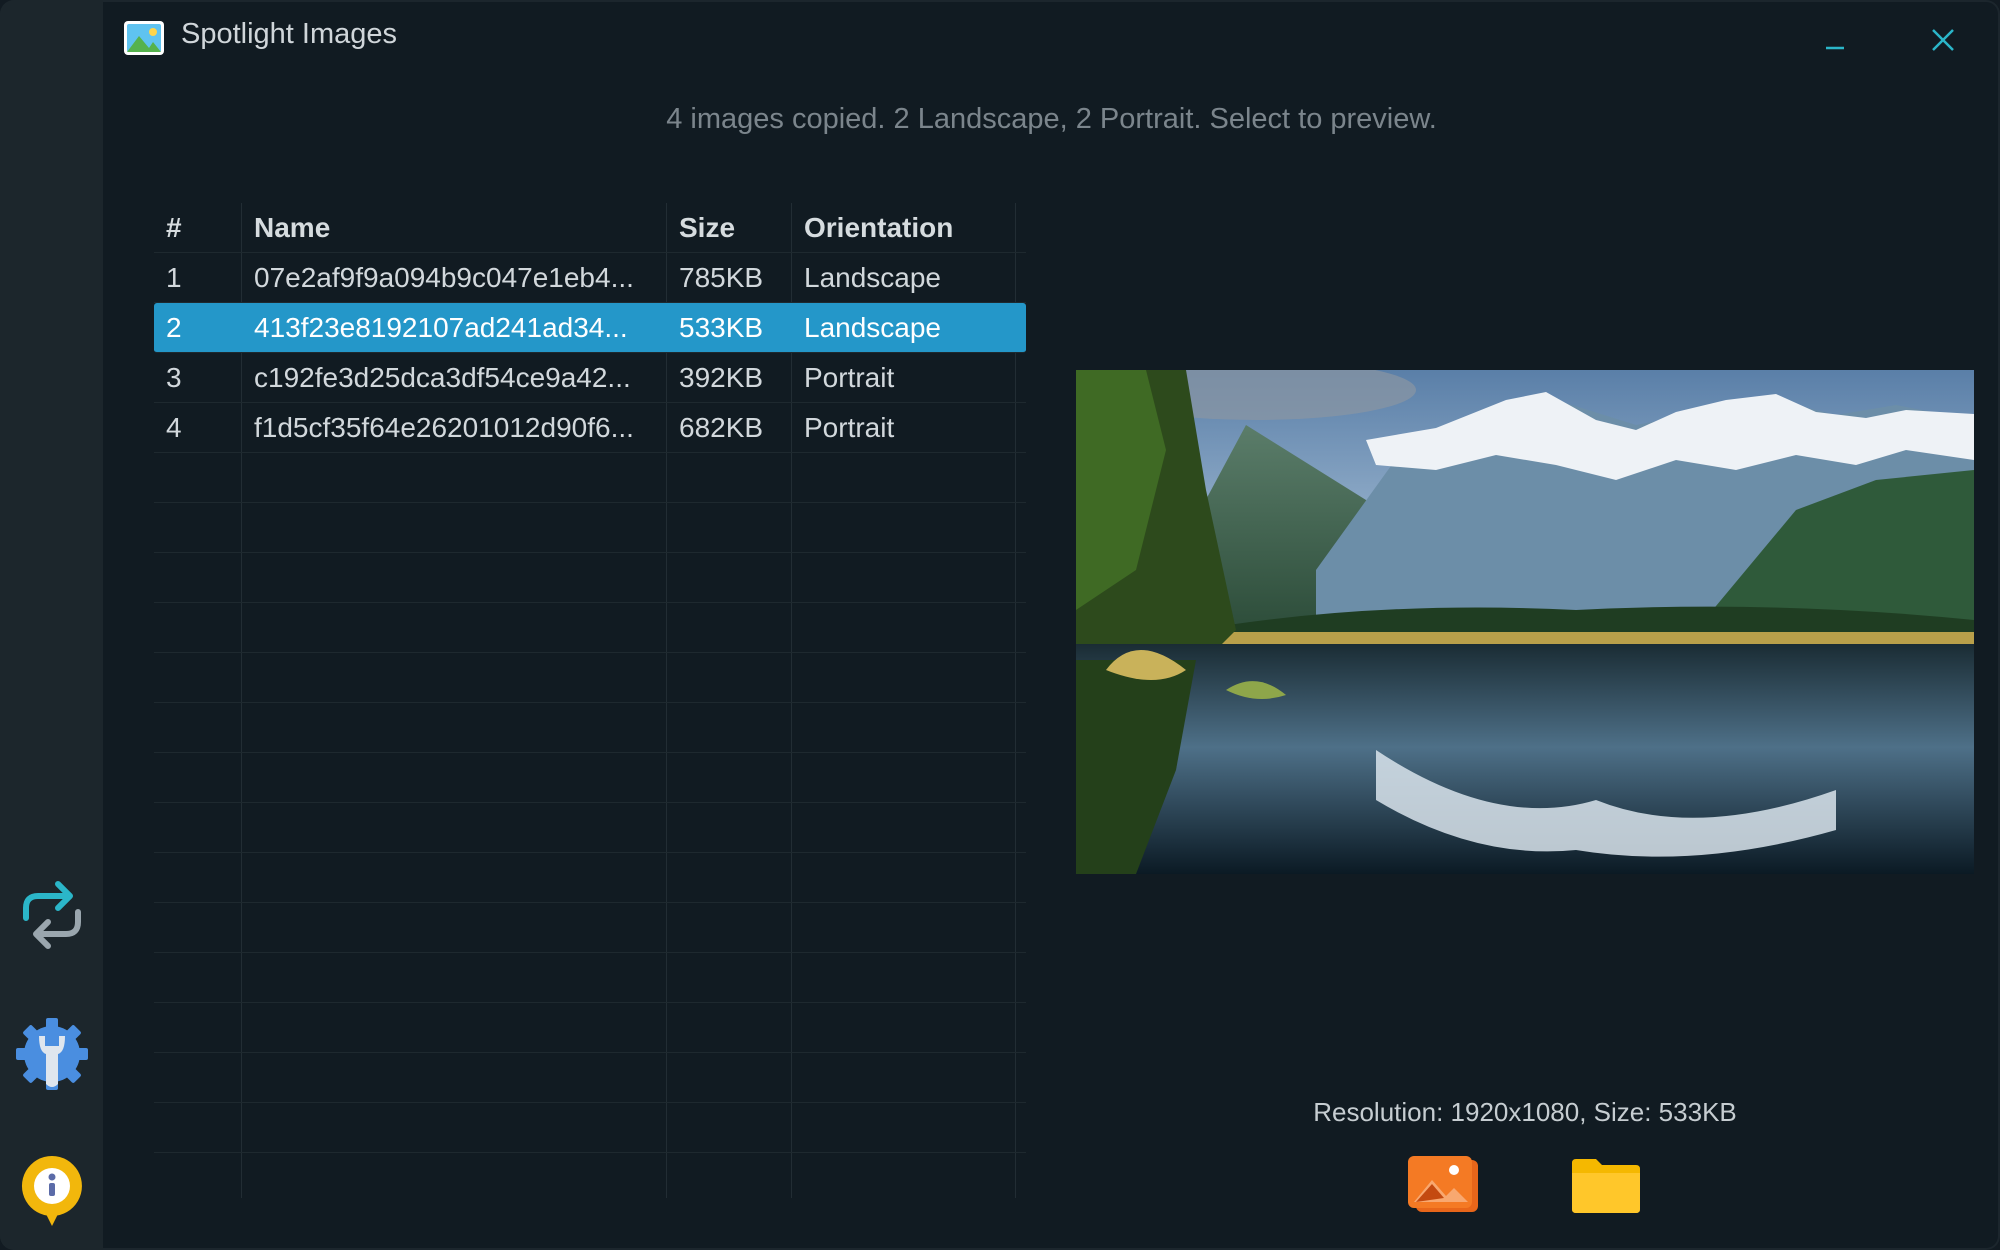  Describe the element at coordinates (201, 228) in the screenshot. I see `column-header-number: #` at that location.